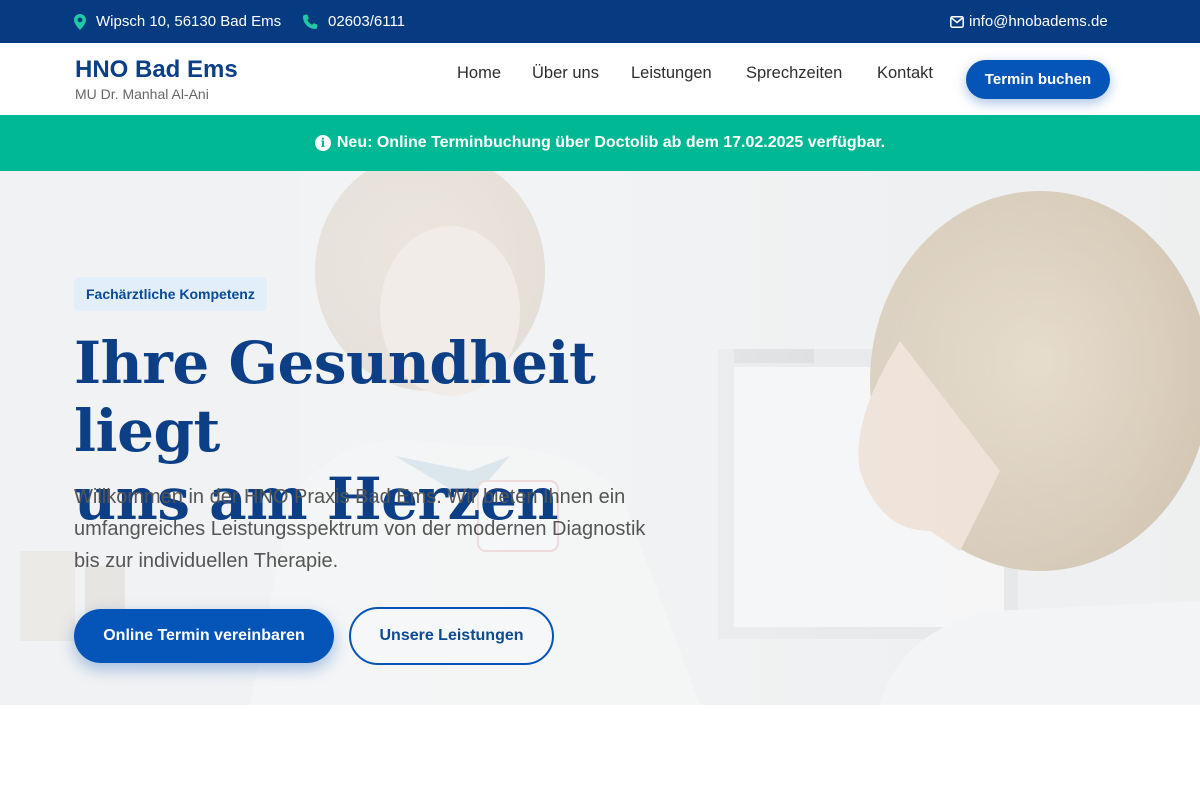 The width and height of the screenshot is (1200, 800). Describe the element at coordinates (905, 73) in the screenshot. I see `nav-item-contact: Kontakt` at that location.